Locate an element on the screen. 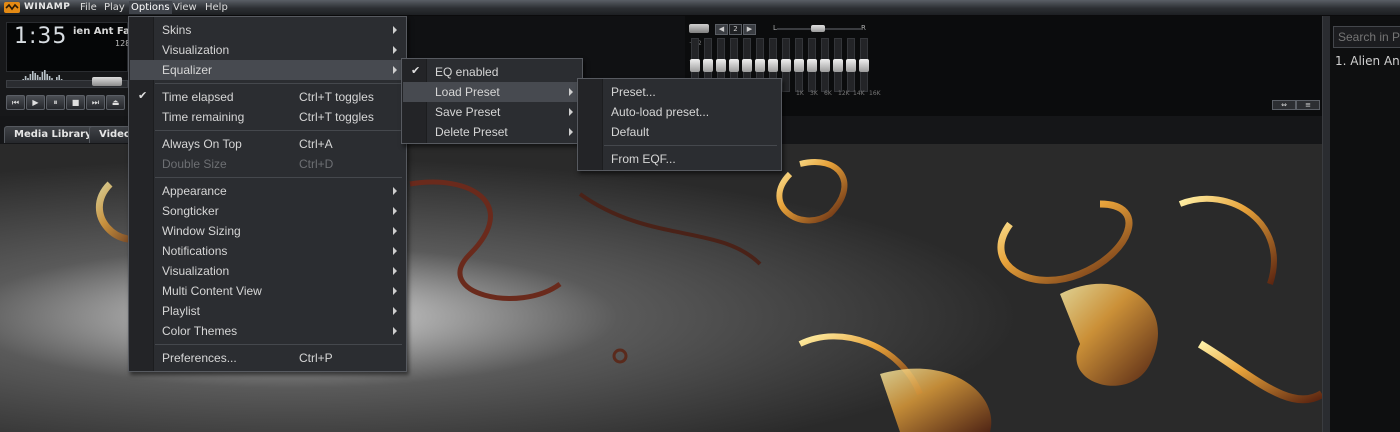 The height and width of the screenshot is (432, 1400). menu-view: View is located at coordinates (185, 7).